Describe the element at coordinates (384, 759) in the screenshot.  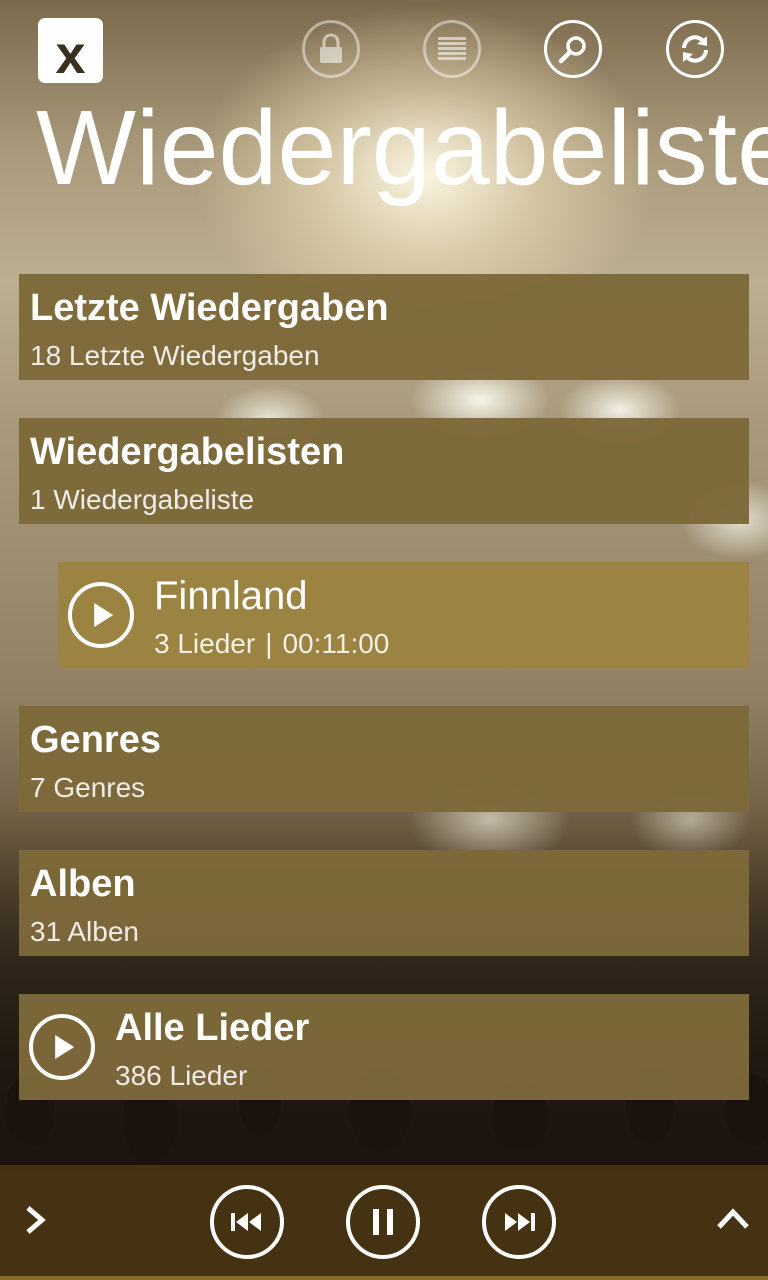
I see `tile-genres: Genres 7 Genres` at that location.